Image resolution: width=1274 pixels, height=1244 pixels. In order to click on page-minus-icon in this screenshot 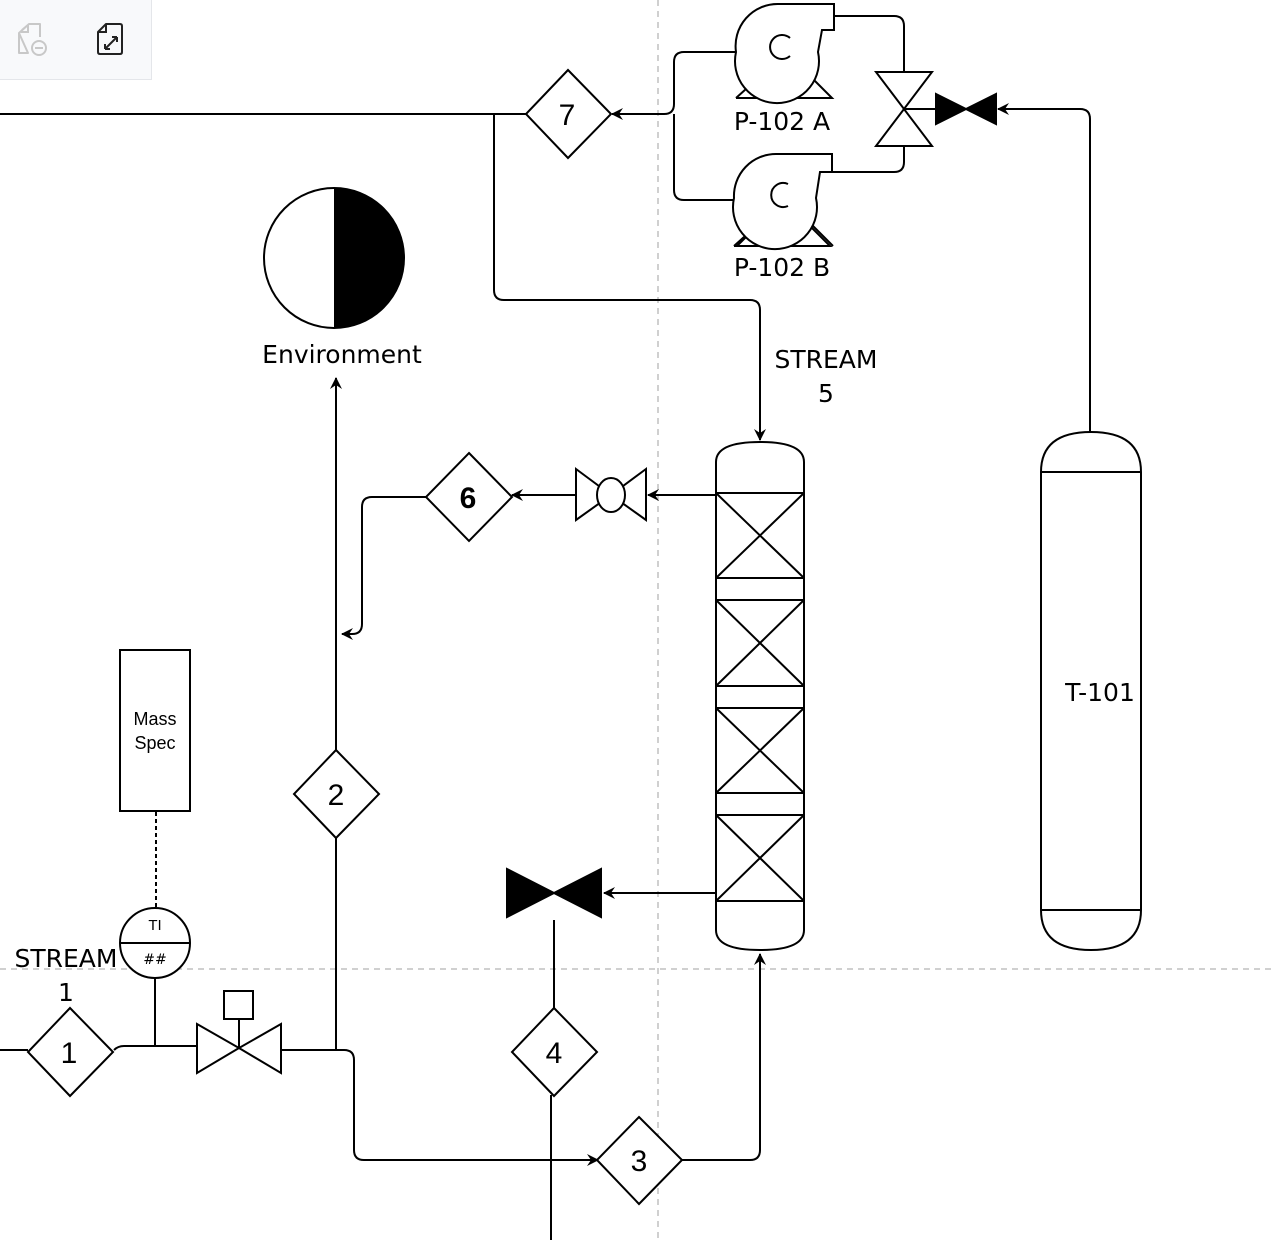, I will do `click(32, 39)`.